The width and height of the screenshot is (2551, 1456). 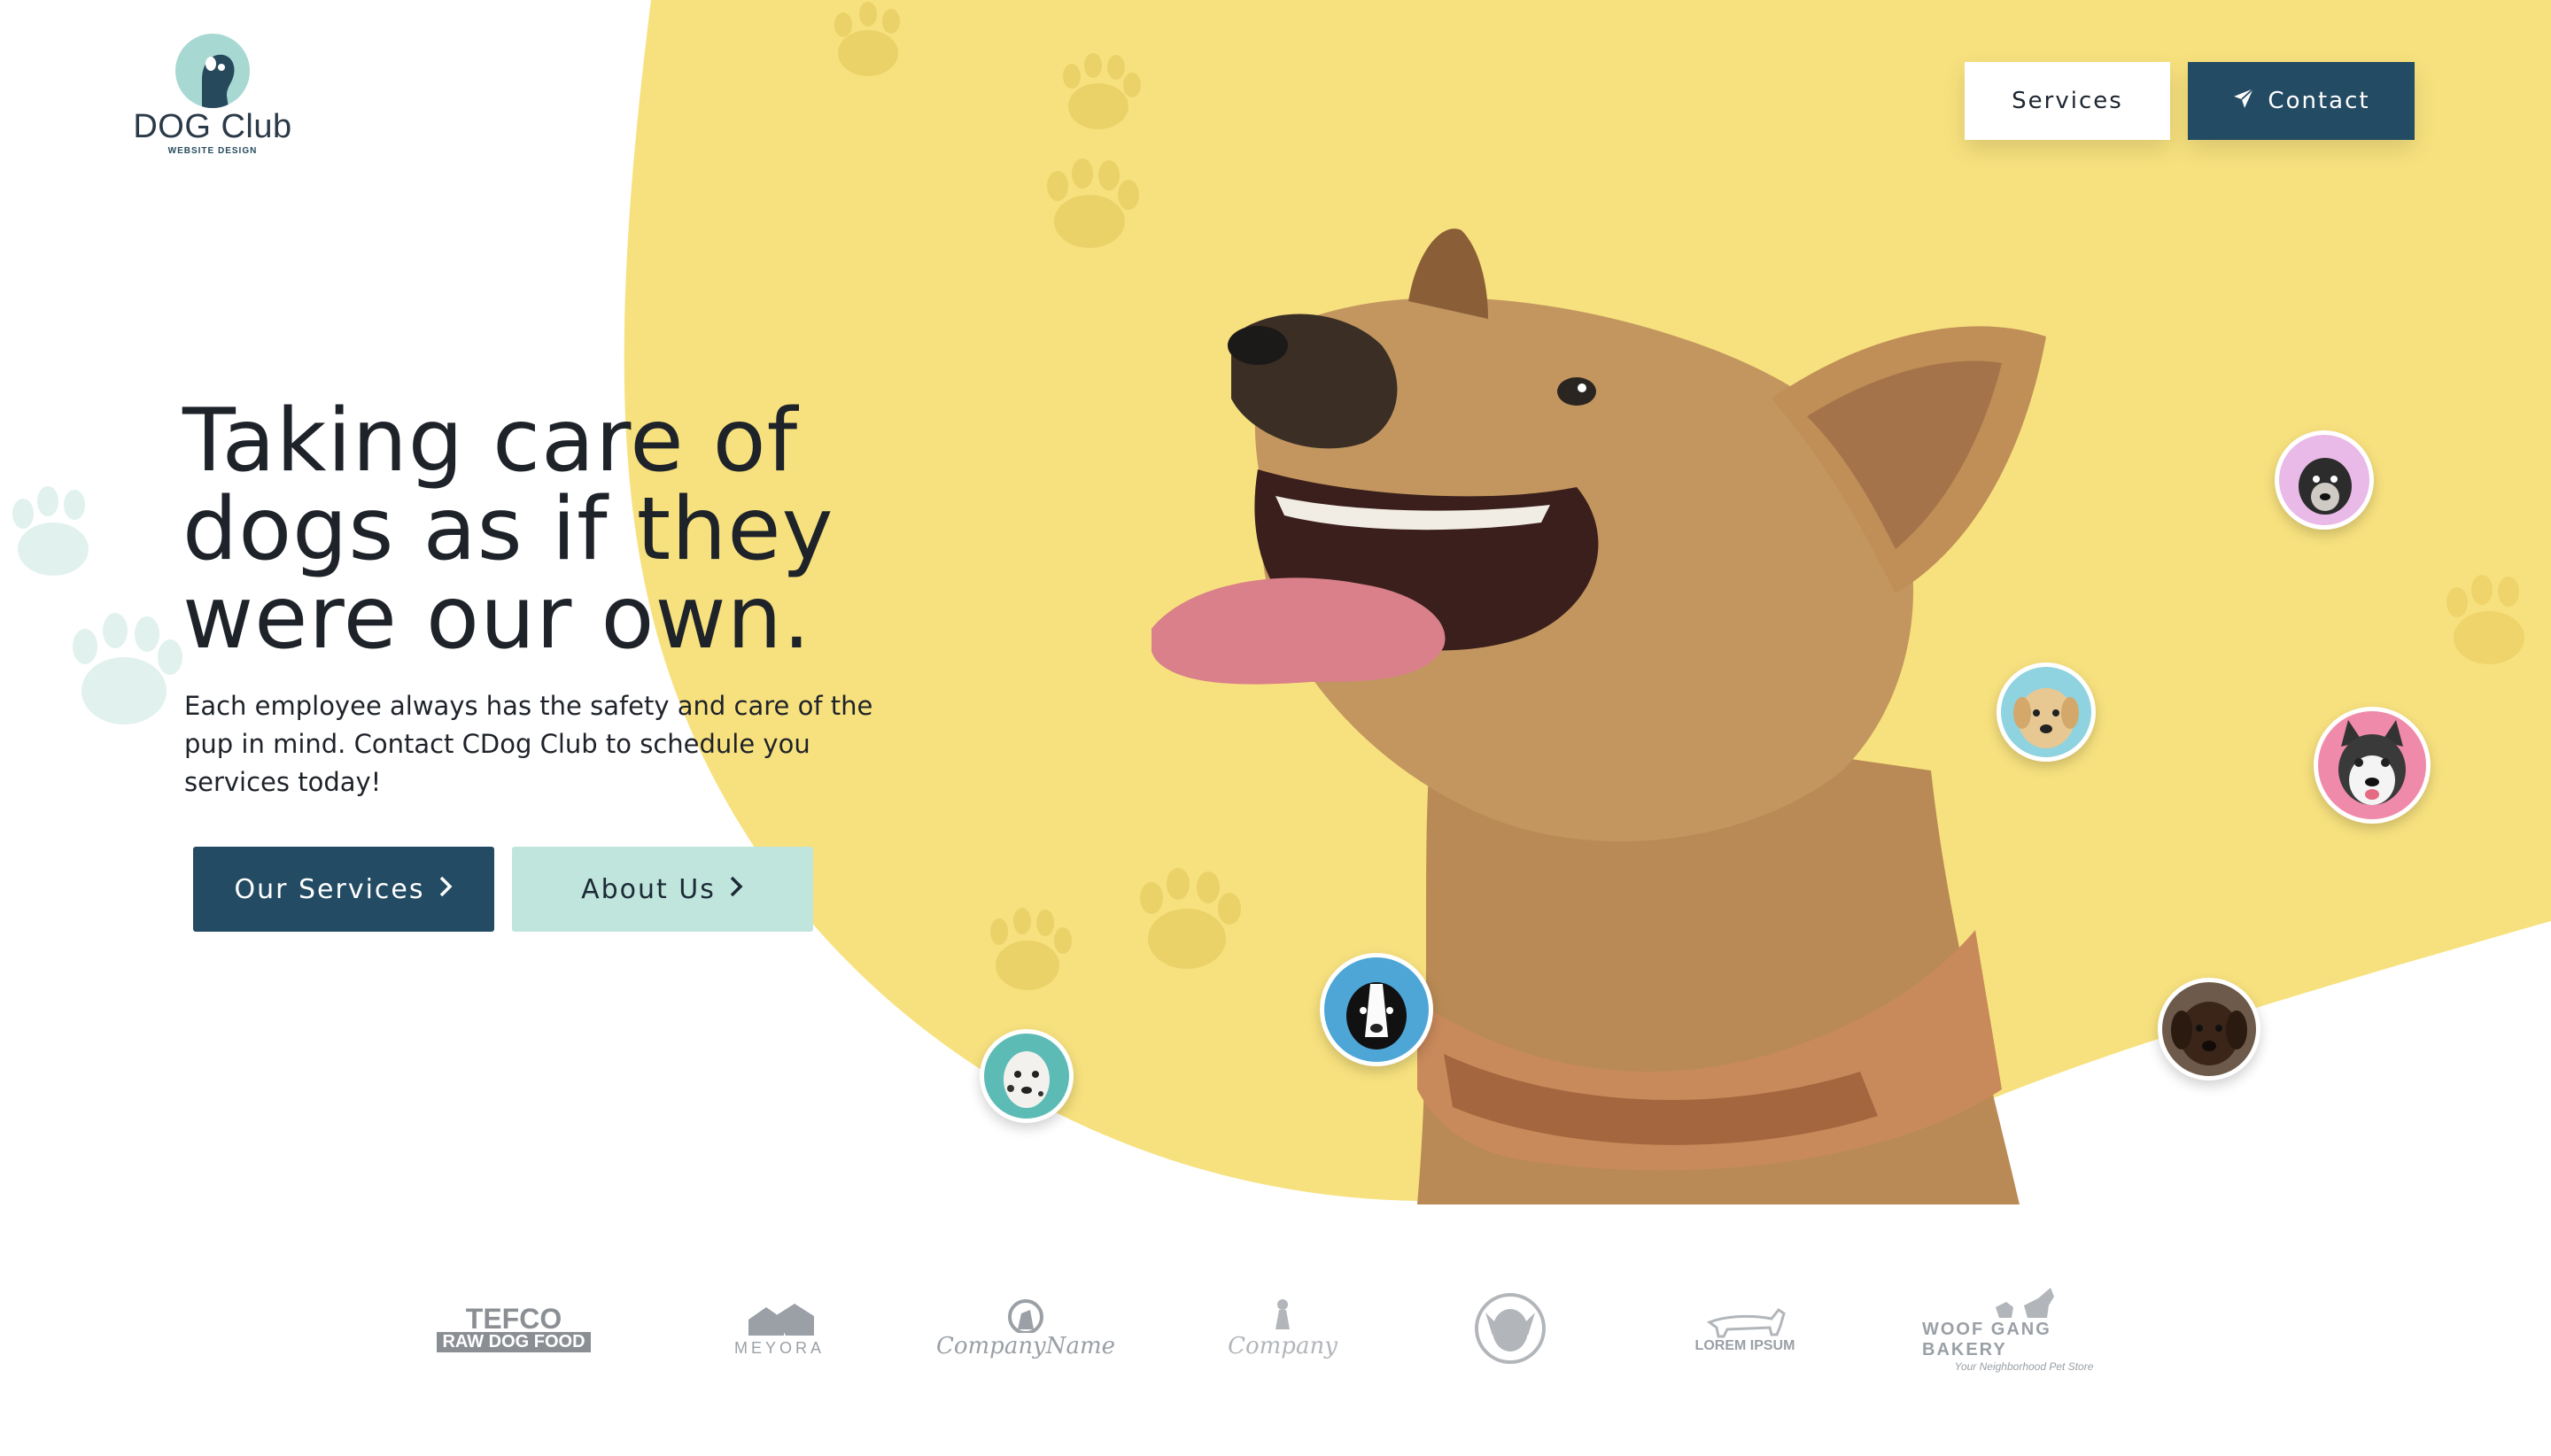 What do you see at coordinates (1283, 1346) in the screenshot?
I see `partner-logo-line: Company` at bounding box center [1283, 1346].